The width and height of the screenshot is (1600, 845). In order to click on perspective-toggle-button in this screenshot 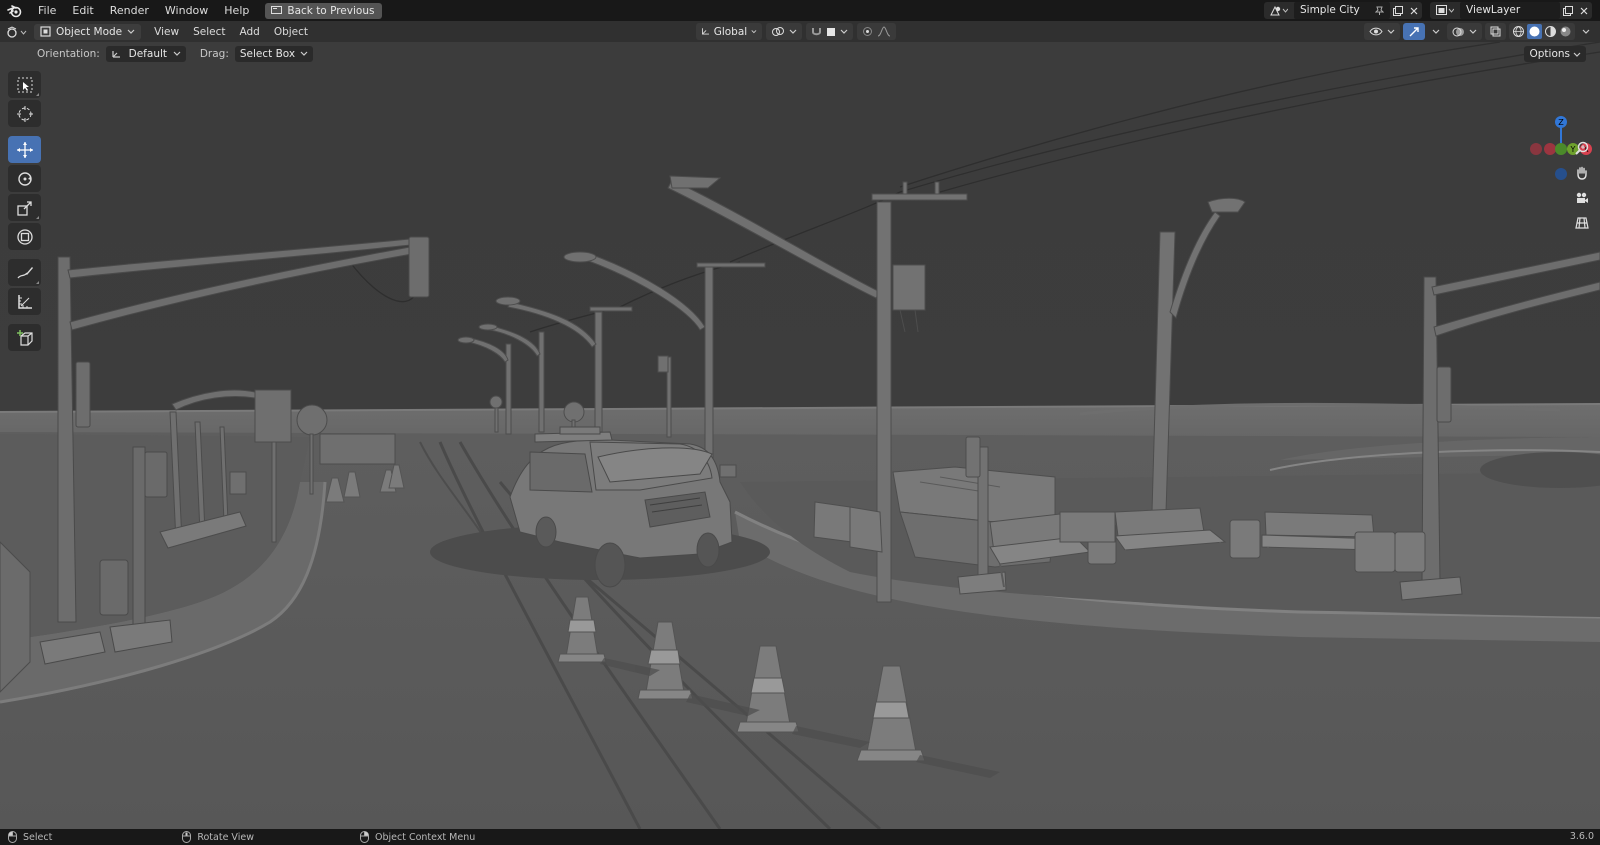, I will do `click(1582, 223)`.